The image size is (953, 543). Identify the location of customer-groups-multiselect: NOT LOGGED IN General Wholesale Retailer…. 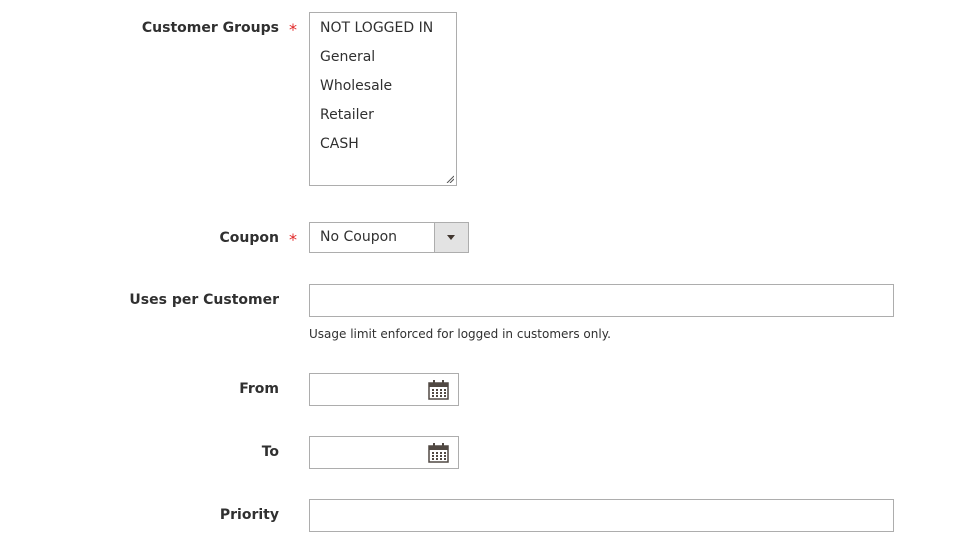
(383, 99).